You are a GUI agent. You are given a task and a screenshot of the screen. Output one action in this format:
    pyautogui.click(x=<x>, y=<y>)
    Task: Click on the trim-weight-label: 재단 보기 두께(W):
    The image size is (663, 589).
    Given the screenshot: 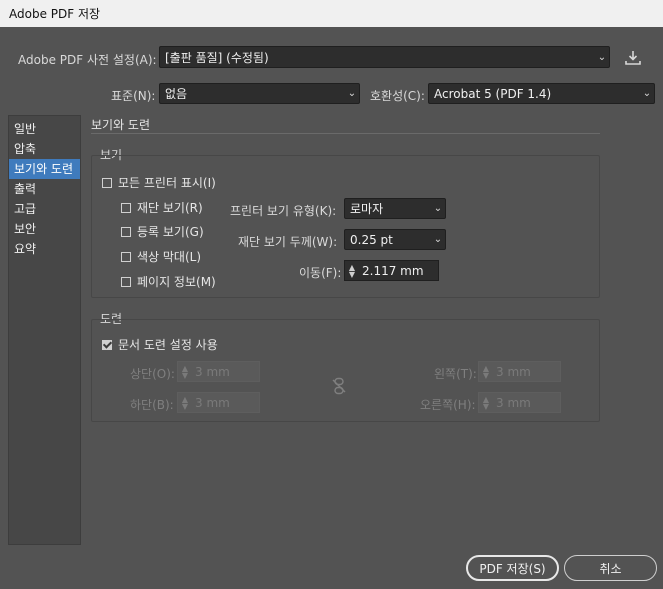 What is the action you would take?
    pyautogui.click(x=288, y=242)
    